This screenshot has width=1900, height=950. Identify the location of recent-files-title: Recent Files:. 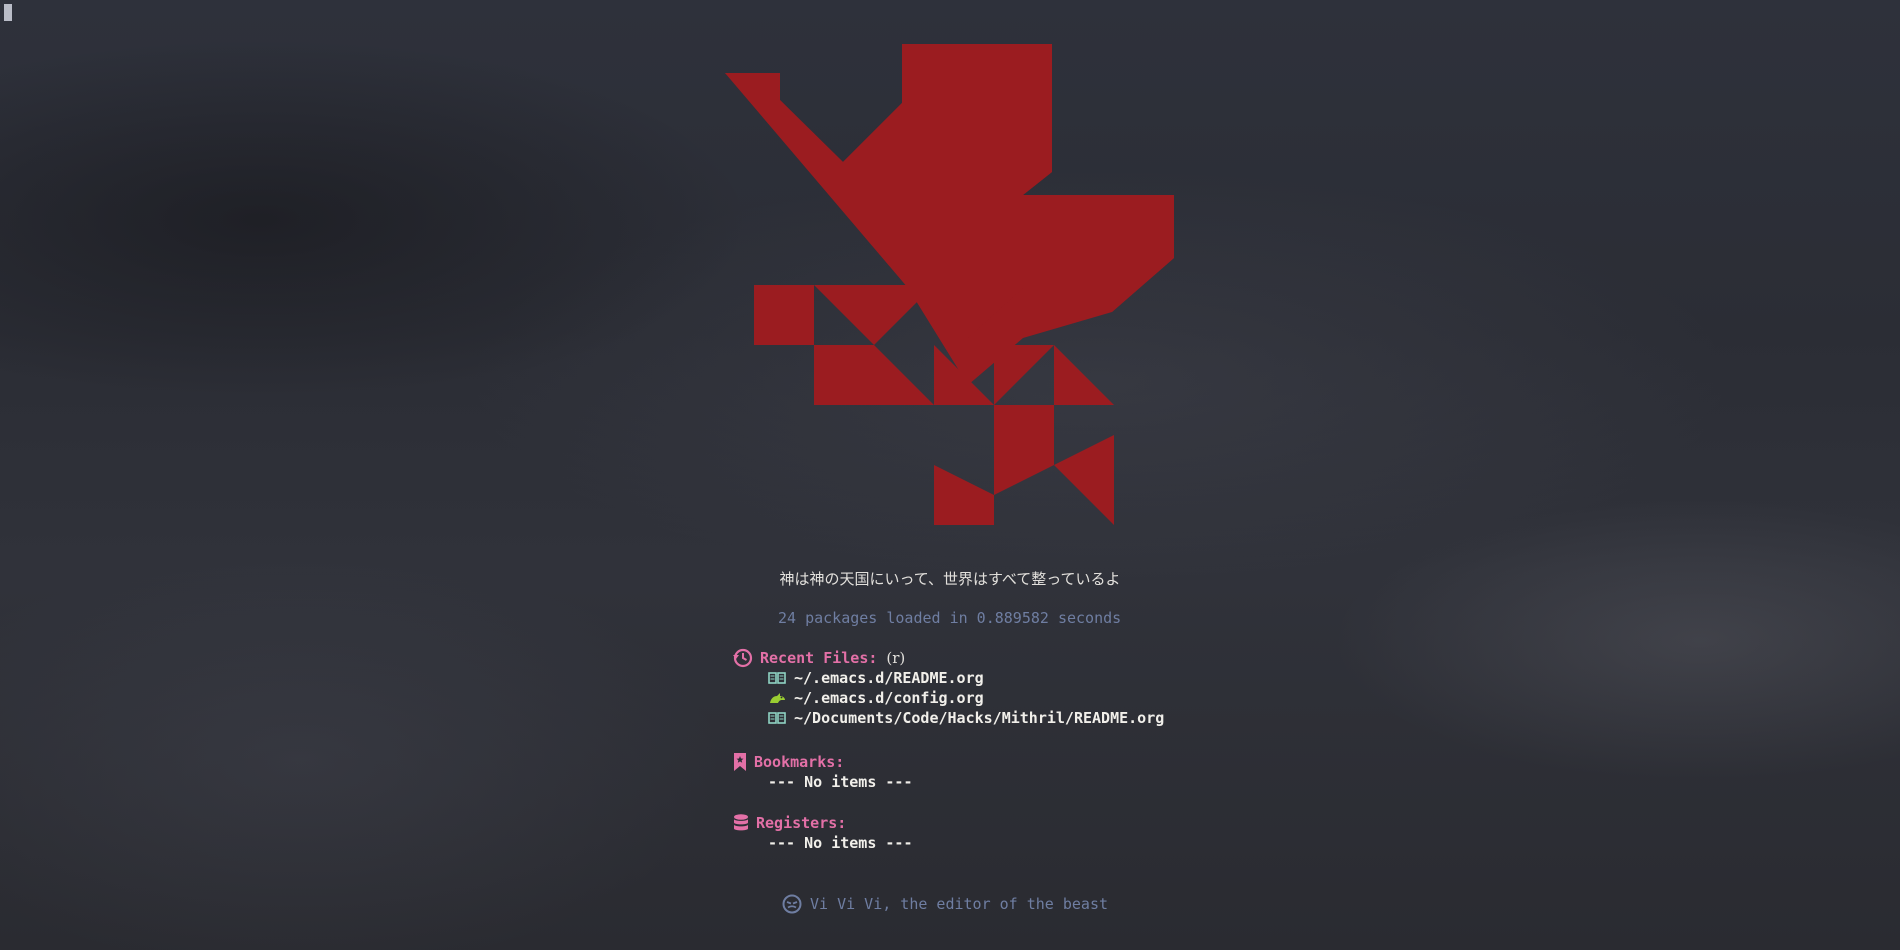
(819, 658).